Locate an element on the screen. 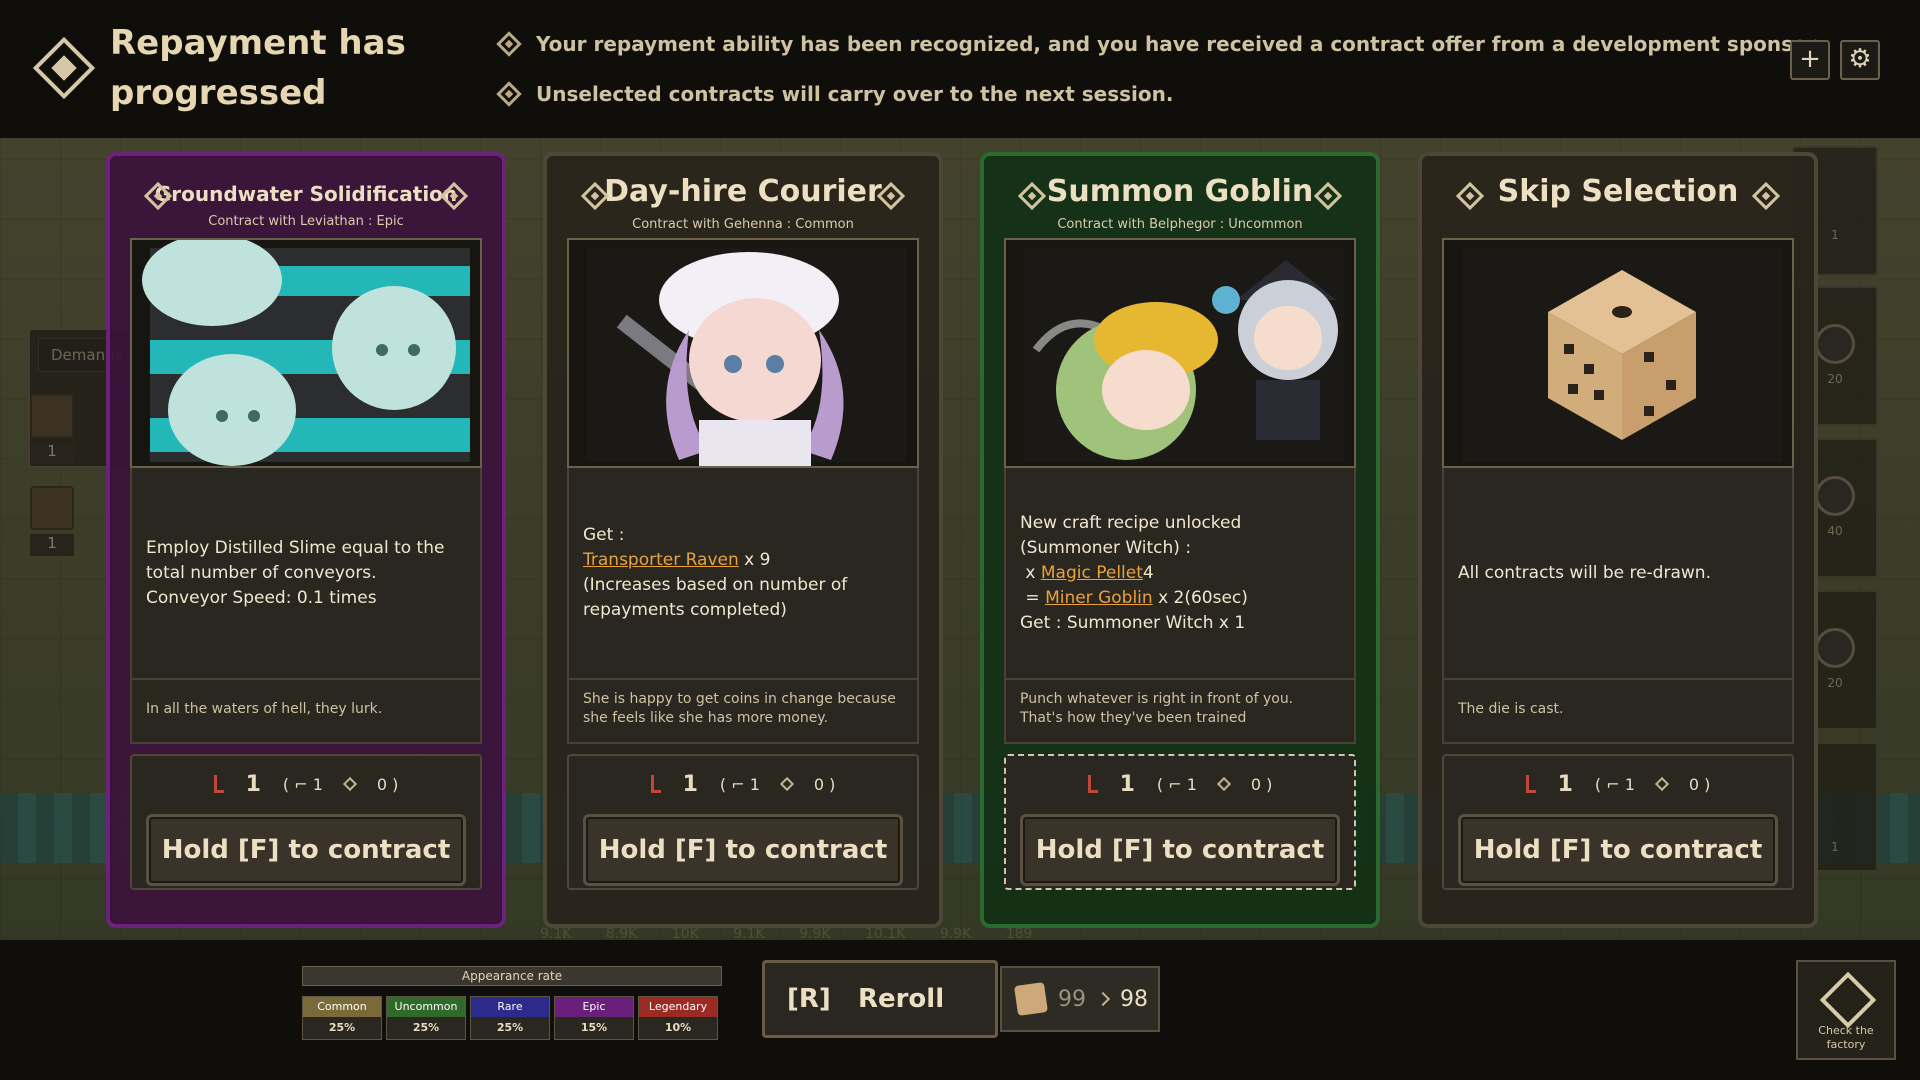  card-subtitle: Contract with Leviathan : Epic is located at coordinates (306, 221).